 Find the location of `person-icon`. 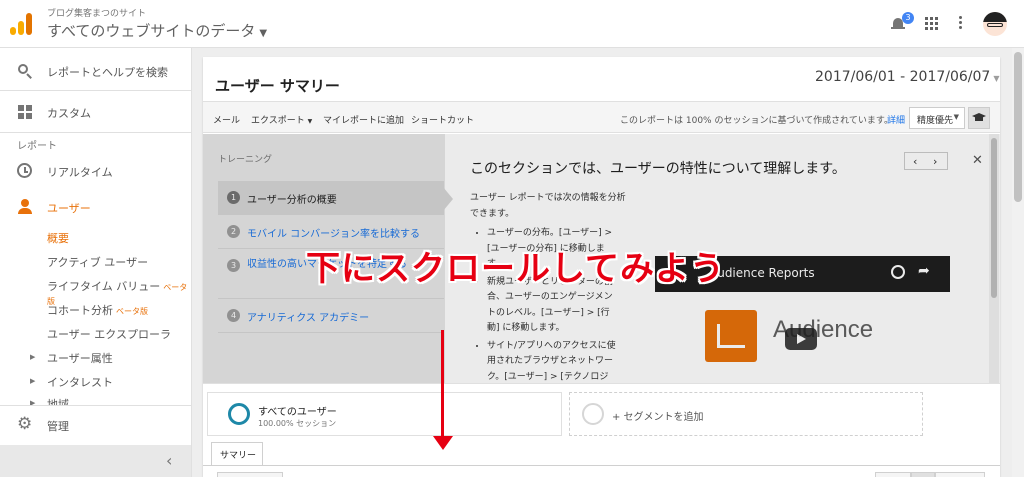

person-icon is located at coordinates (25, 207).